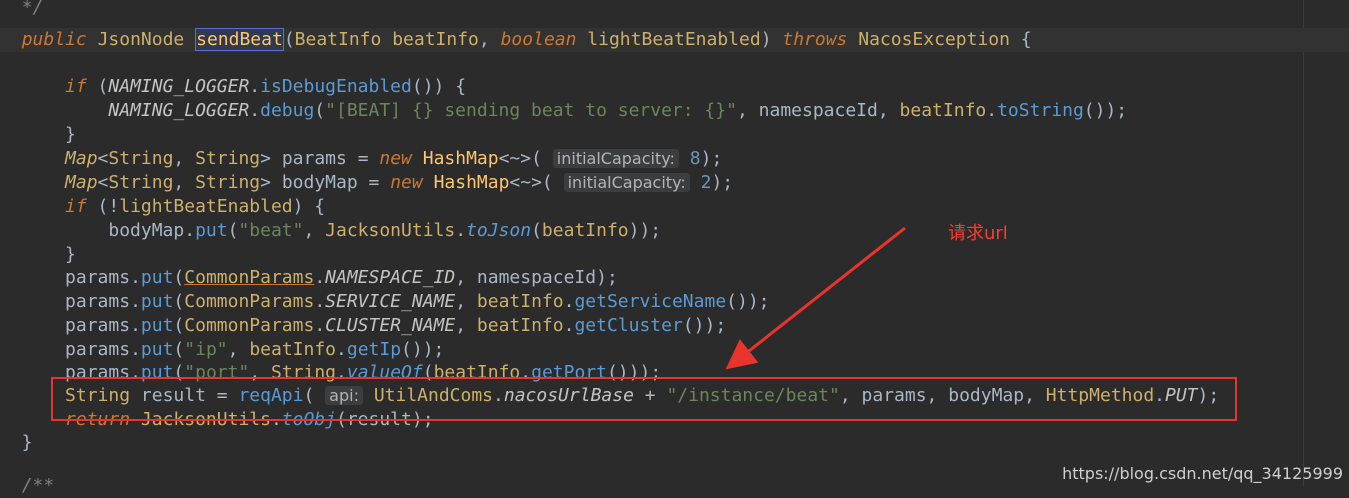 Image resolution: width=1349 pixels, height=498 pixels. I want to click on code-line-if-debug: if (NAMING_LOGGER.isDebugEnabled()) {, so click(266, 86).